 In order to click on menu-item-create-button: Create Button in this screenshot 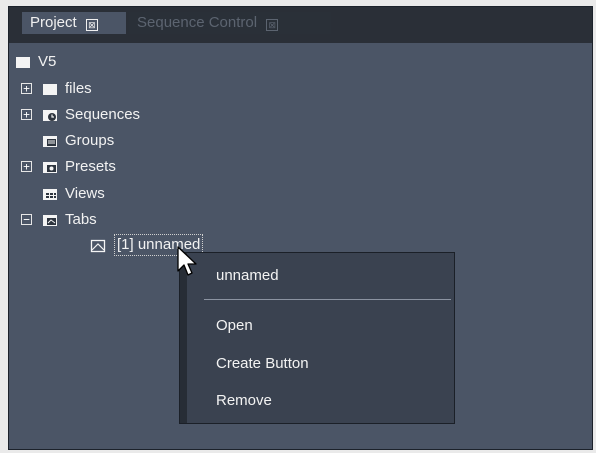, I will do `click(262, 364)`.